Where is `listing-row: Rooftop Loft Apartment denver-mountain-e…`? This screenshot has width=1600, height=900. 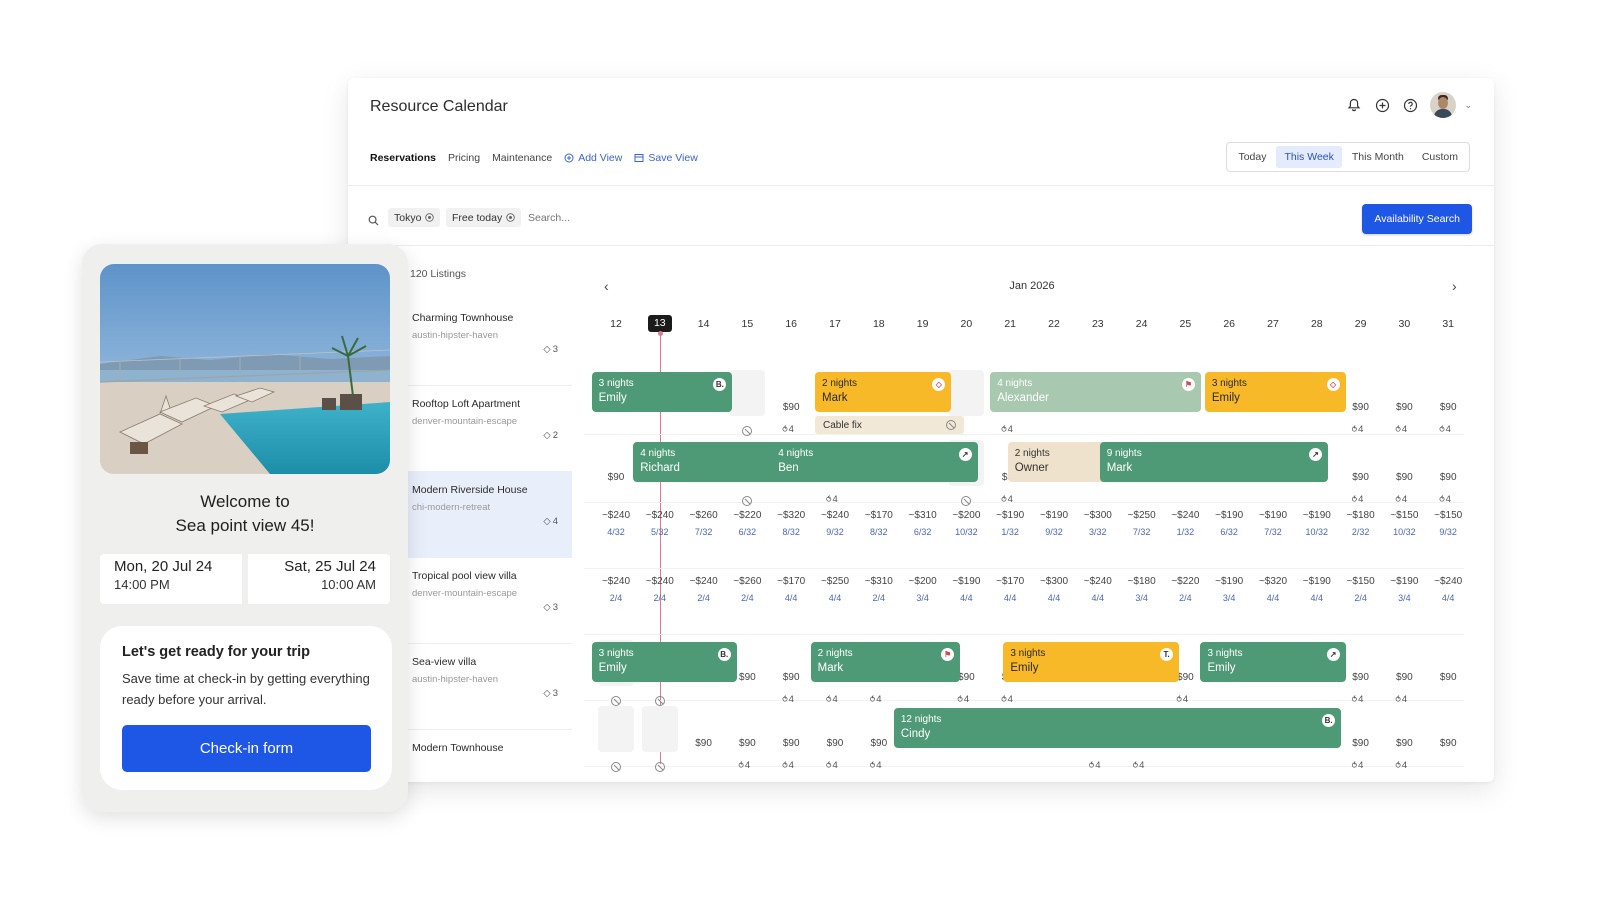
listing-row: Rooftop Loft Apartment denver-mountain-e… is located at coordinates (490, 429).